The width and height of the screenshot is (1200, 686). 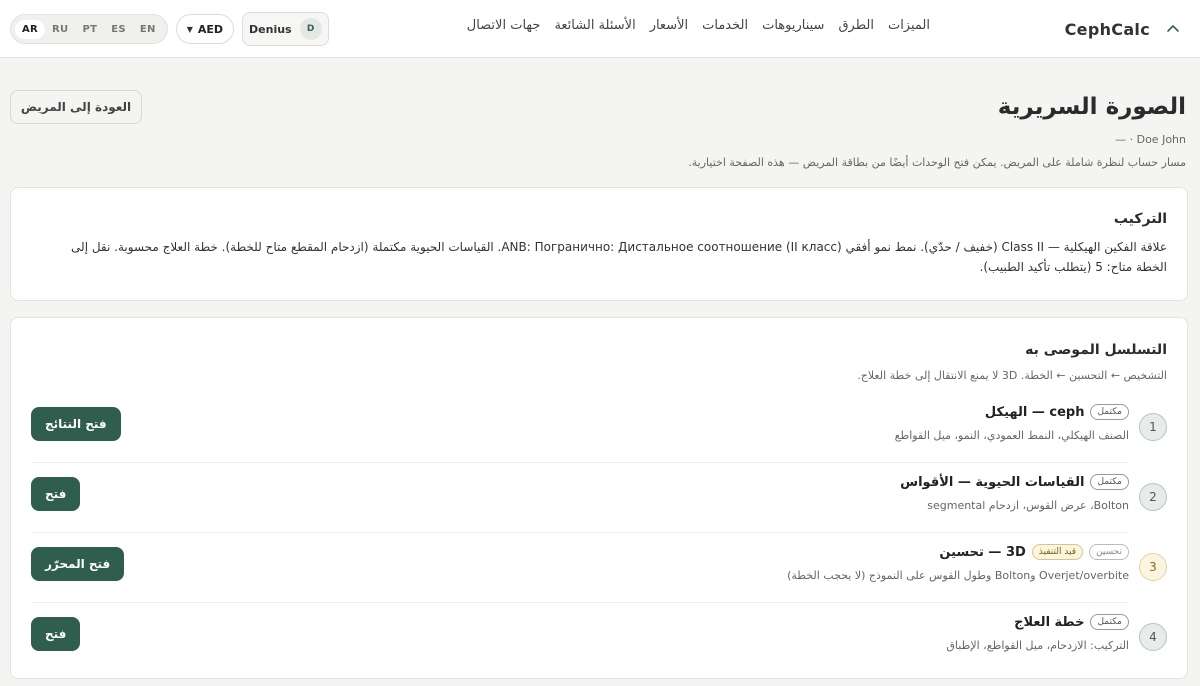 What do you see at coordinates (1153, 427) in the screenshot?
I see `step-number: 1` at bounding box center [1153, 427].